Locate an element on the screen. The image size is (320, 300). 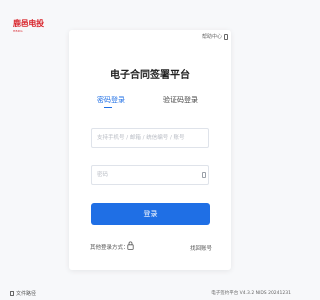
help-center-link: 帮助中心 is located at coordinates (215, 36).